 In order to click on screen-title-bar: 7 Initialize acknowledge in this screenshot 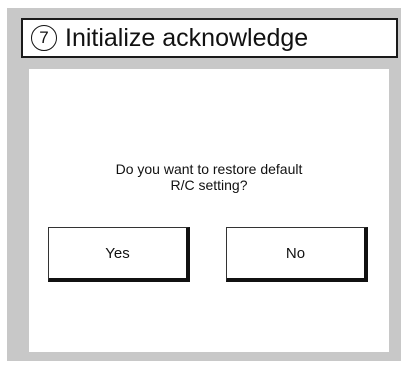, I will do `click(209, 38)`.